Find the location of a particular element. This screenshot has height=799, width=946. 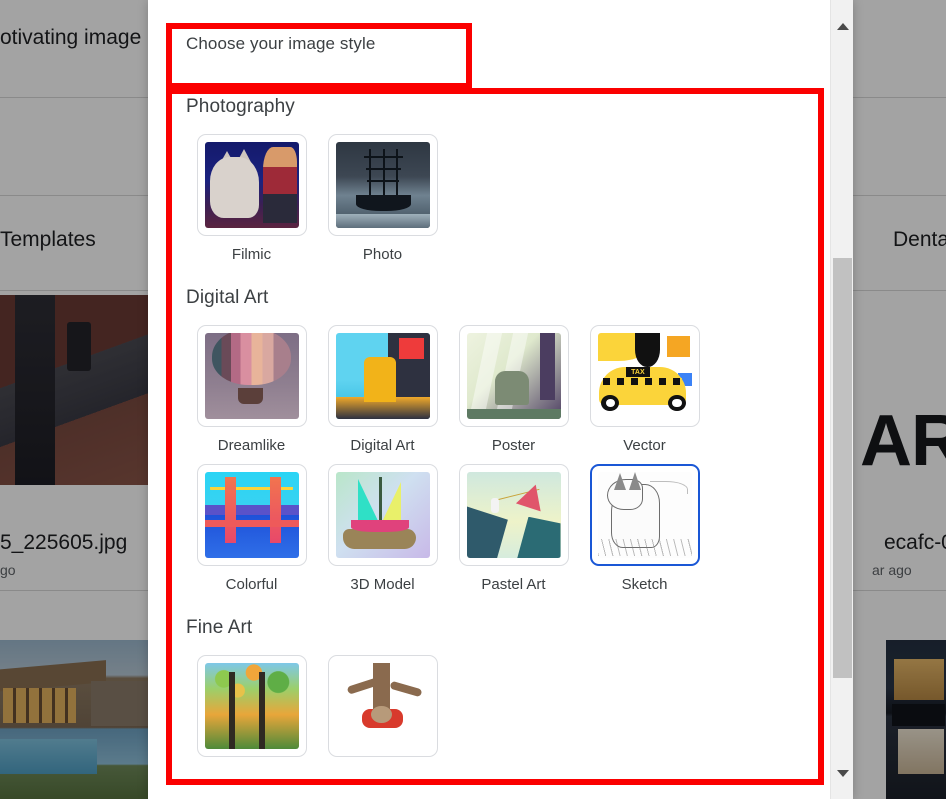

style-option: Poster is located at coordinates (513, 389).